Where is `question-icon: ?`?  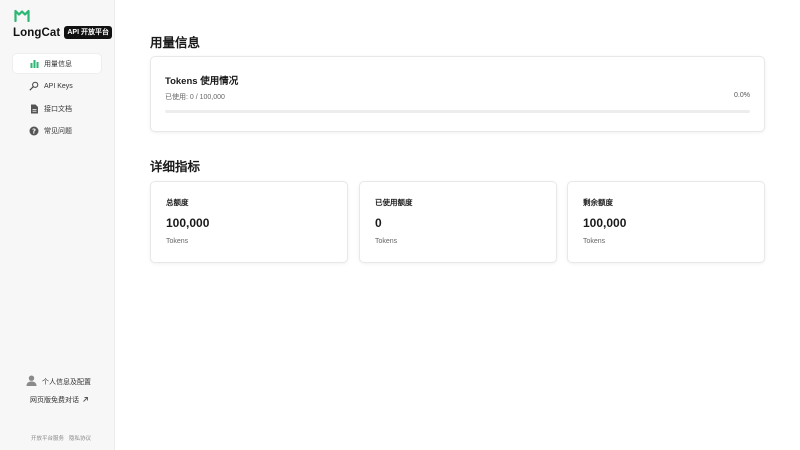 question-icon: ? is located at coordinates (34, 131).